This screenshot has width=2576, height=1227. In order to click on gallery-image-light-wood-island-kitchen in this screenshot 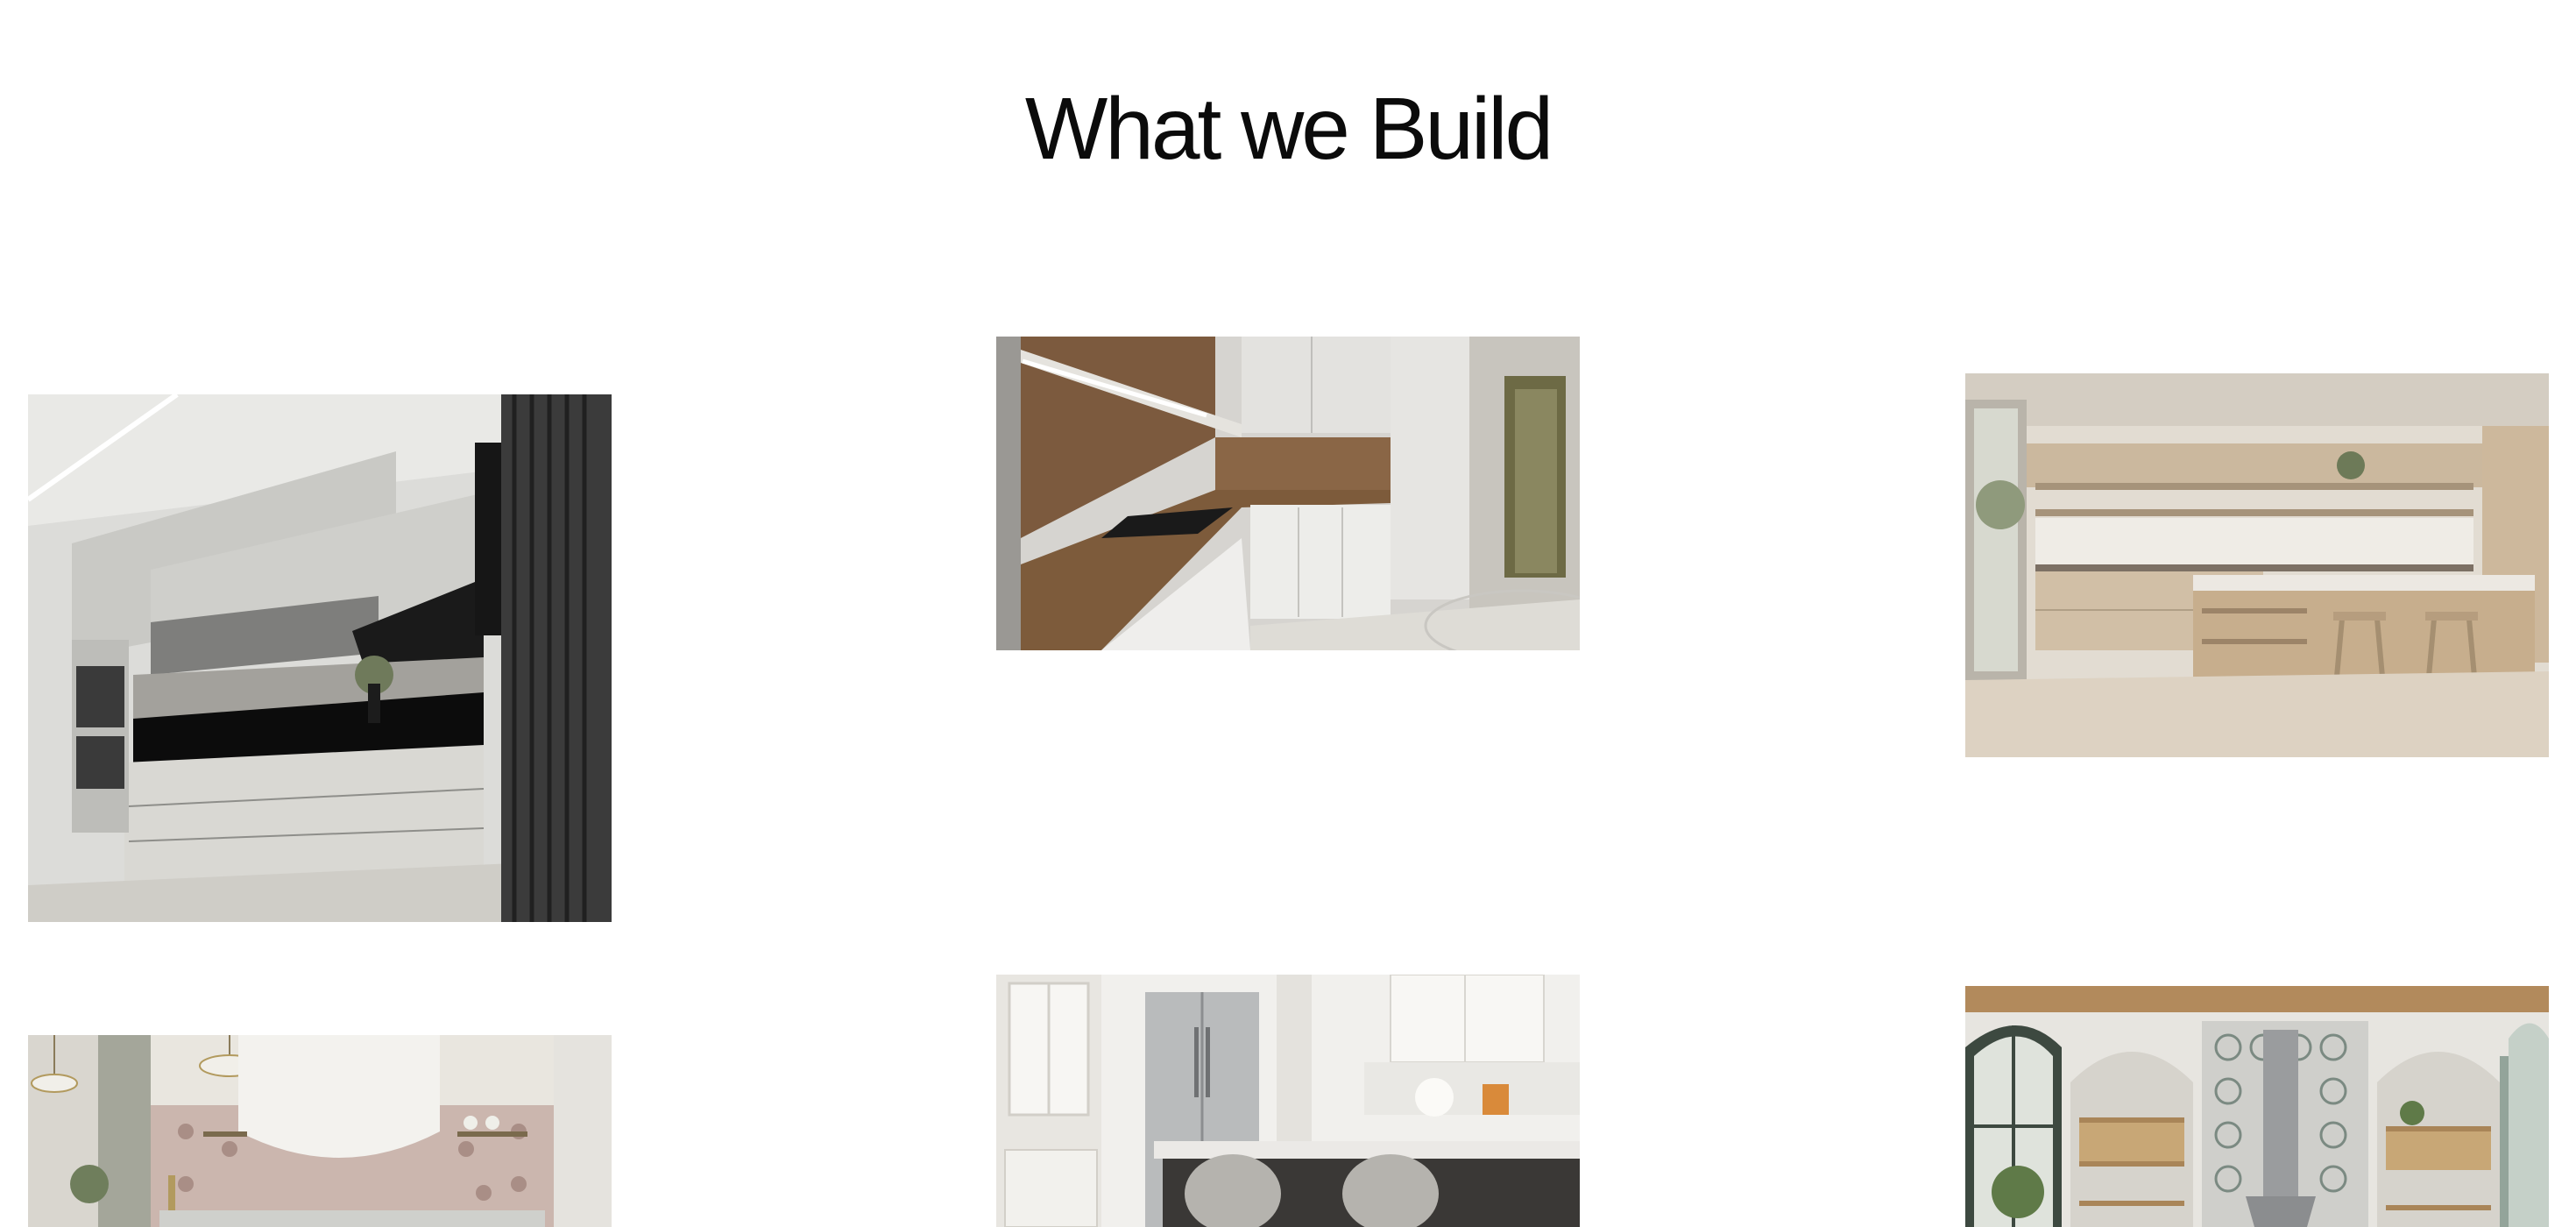, I will do `click(2257, 565)`.